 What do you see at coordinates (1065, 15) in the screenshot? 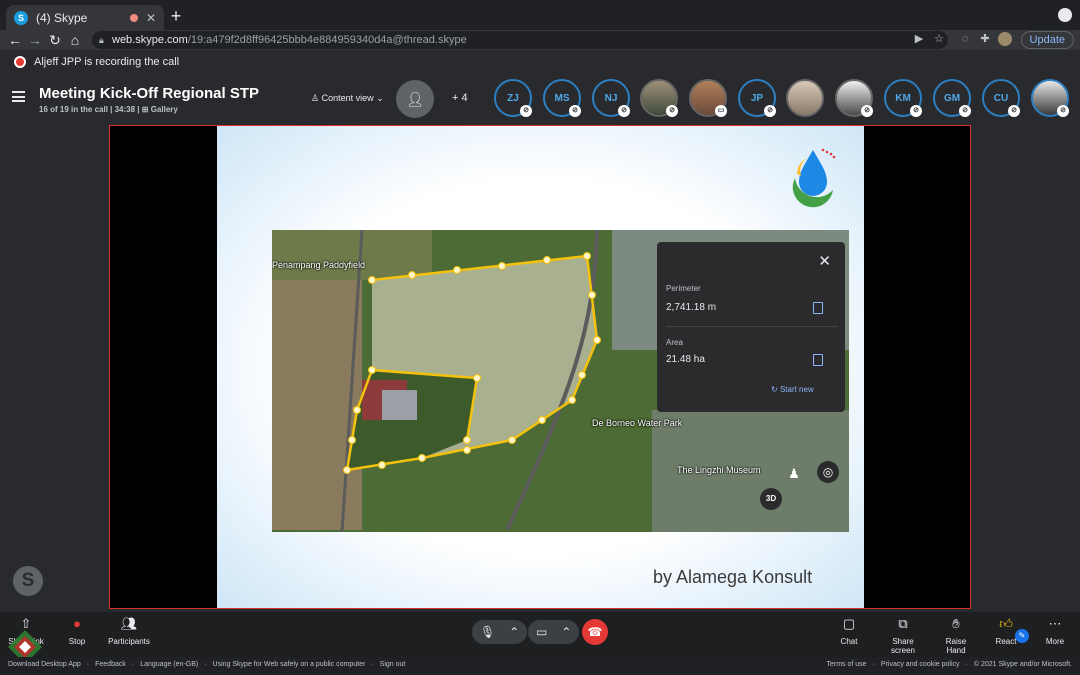
I see `browser-menu-icon` at bounding box center [1065, 15].